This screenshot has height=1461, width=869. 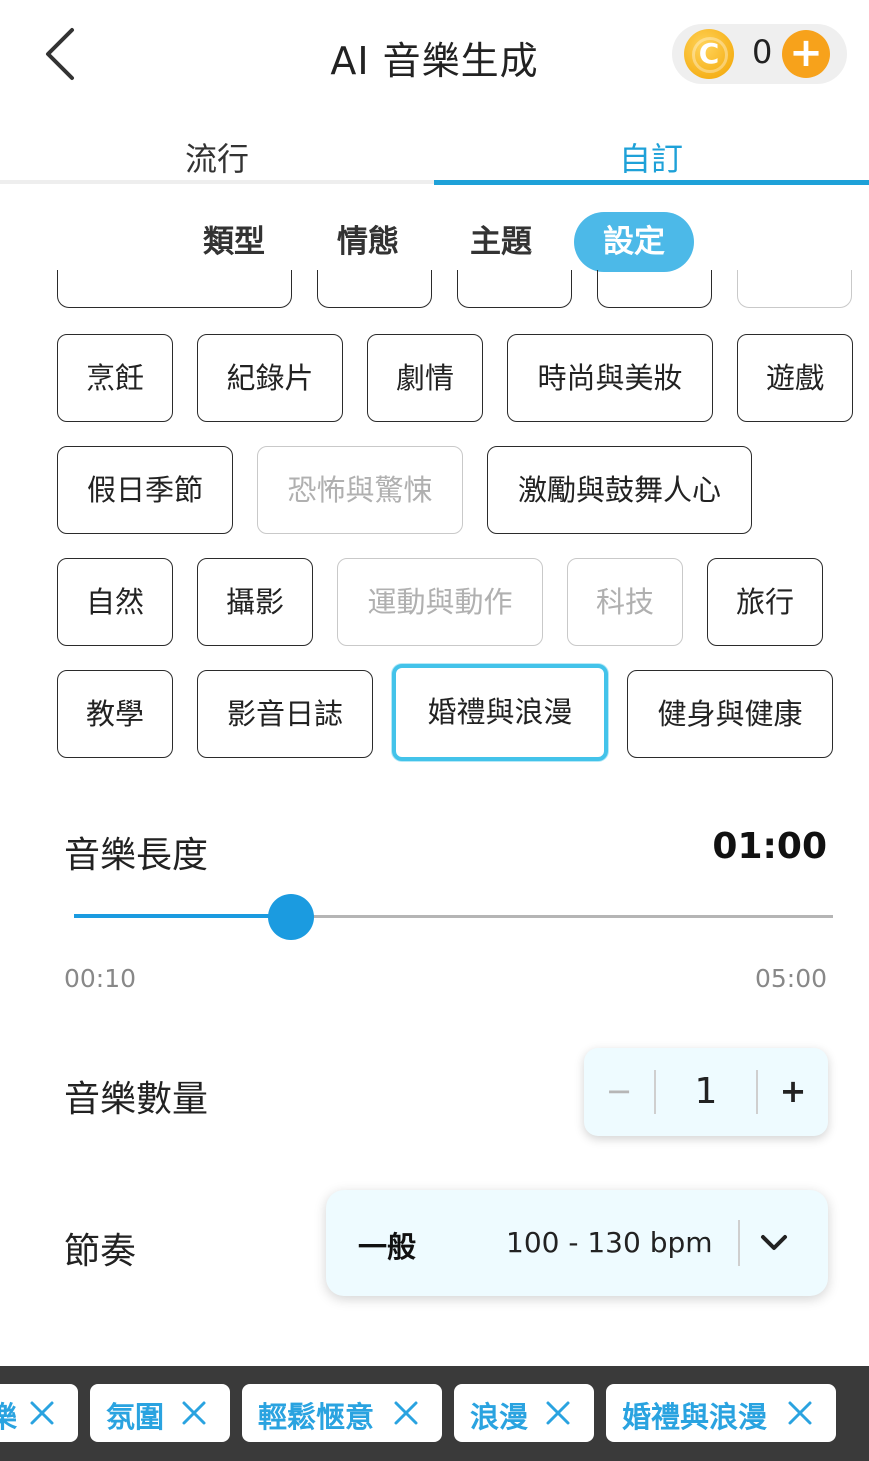 What do you see at coordinates (234, 242) in the screenshot?
I see `subtab-genre: 類型` at bounding box center [234, 242].